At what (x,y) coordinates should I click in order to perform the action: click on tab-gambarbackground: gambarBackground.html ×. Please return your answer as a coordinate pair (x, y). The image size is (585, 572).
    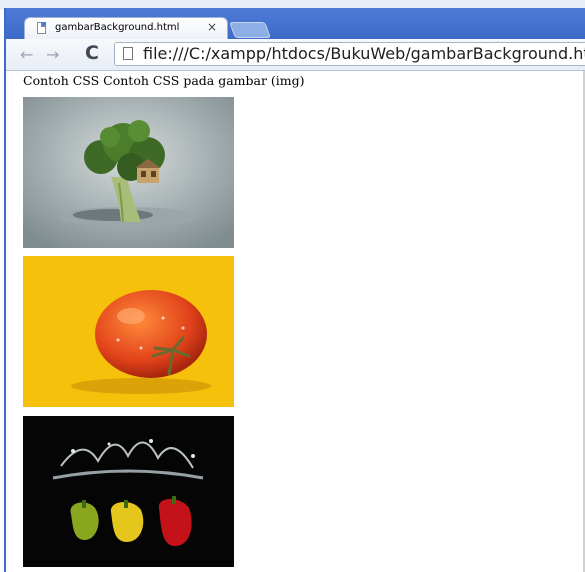
    Looking at the image, I should click on (126, 28).